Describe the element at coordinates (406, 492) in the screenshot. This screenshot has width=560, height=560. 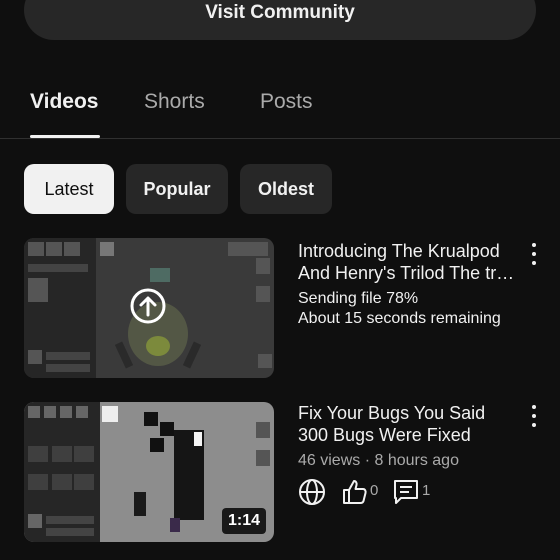
I see `comment-icon` at that location.